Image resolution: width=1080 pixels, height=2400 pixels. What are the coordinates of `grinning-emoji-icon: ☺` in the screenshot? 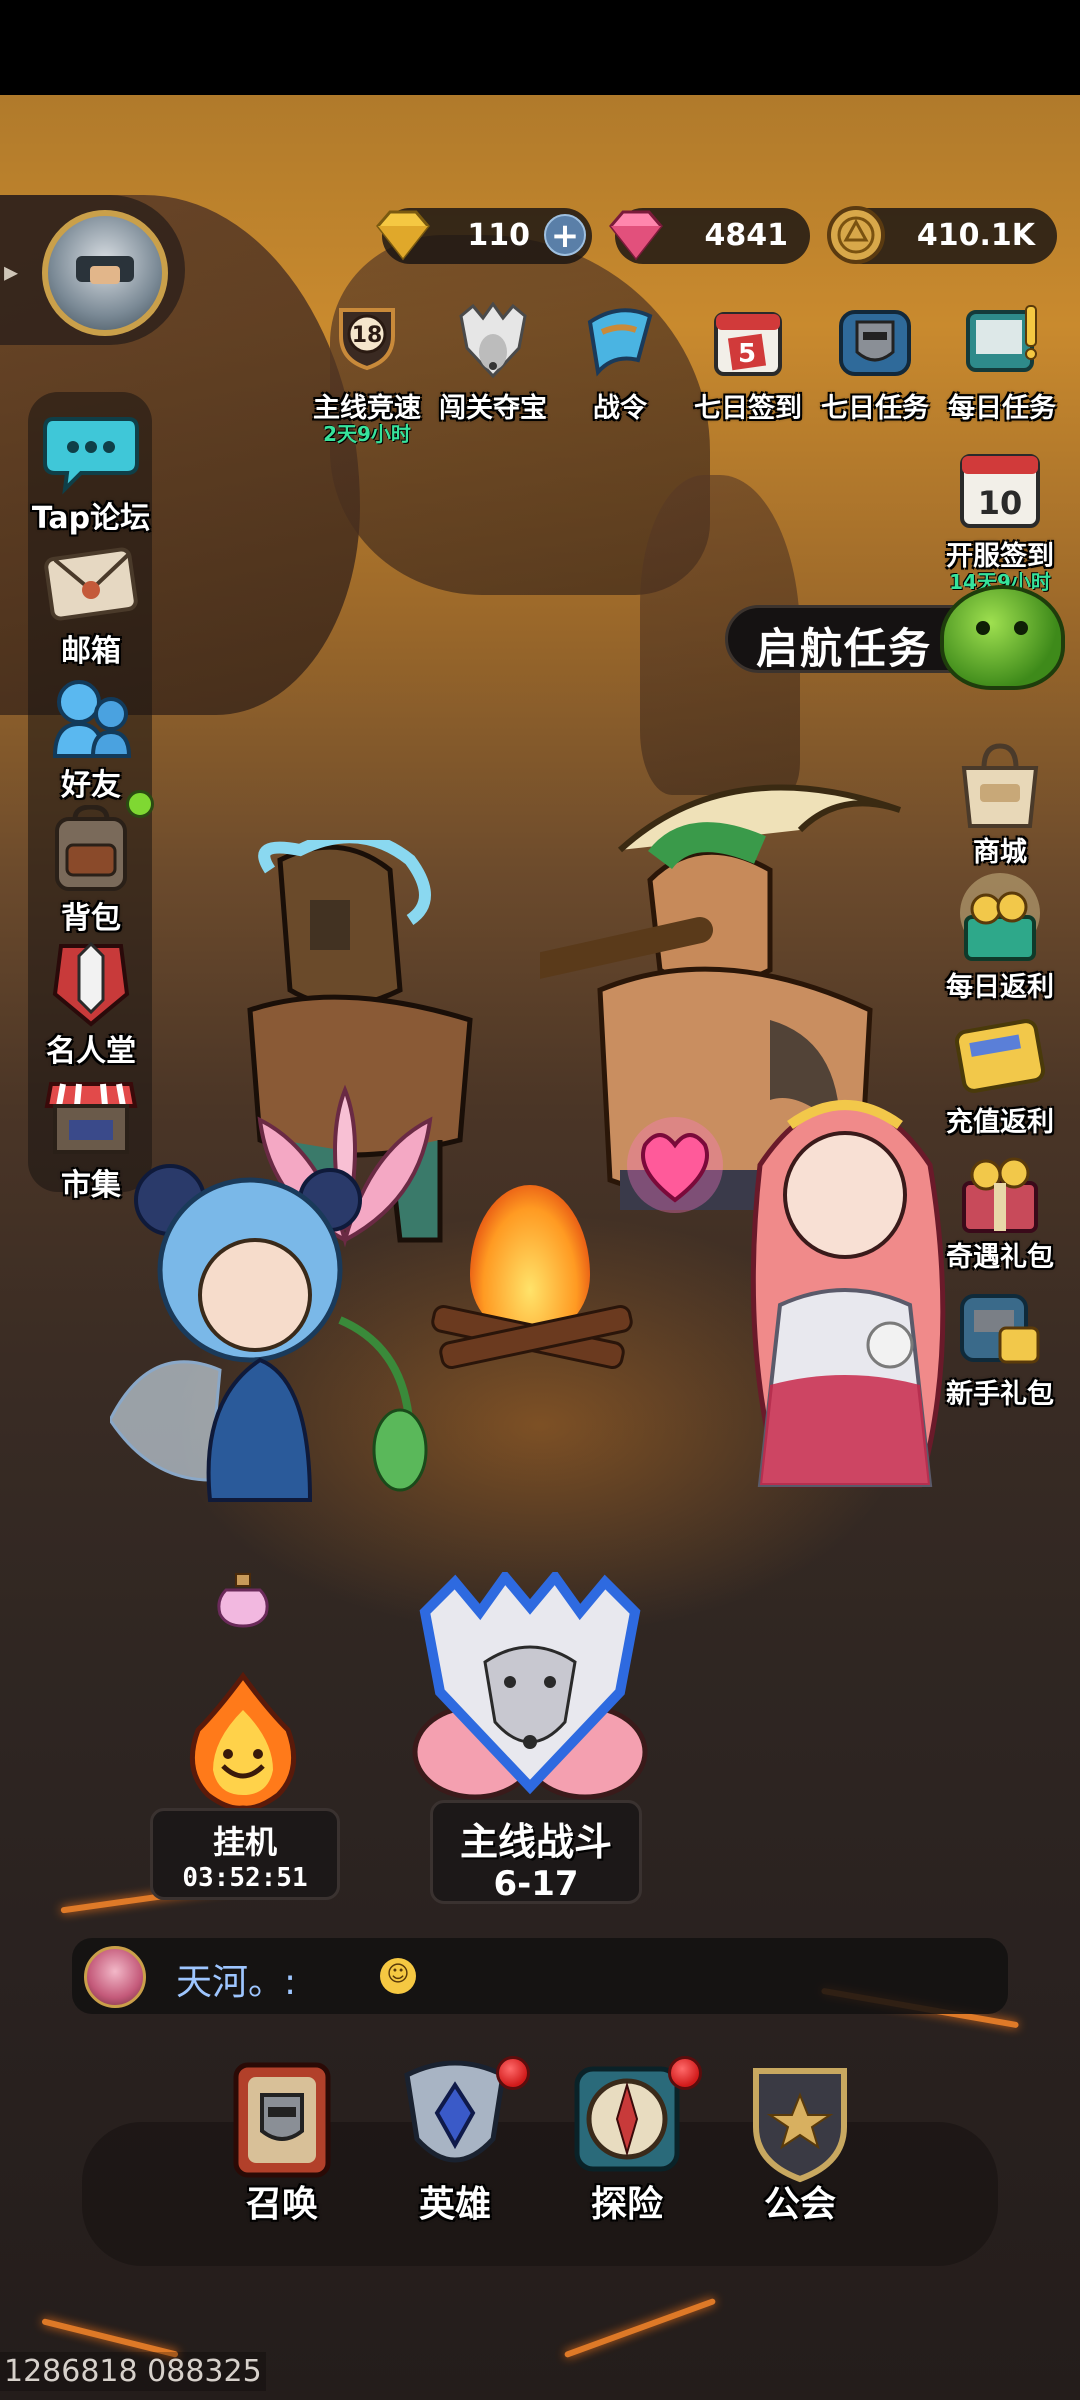 It's located at (398, 1976).